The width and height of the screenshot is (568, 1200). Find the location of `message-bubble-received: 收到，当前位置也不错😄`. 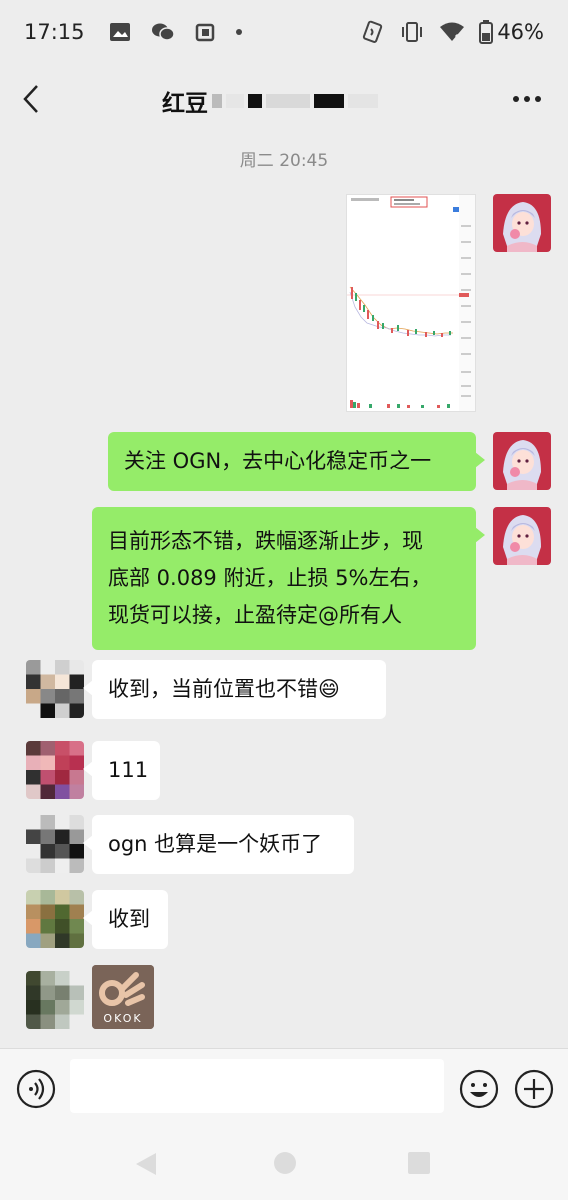

message-bubble-received: 收到，当前位置也不错😄 is located at coordinates (234, 689).